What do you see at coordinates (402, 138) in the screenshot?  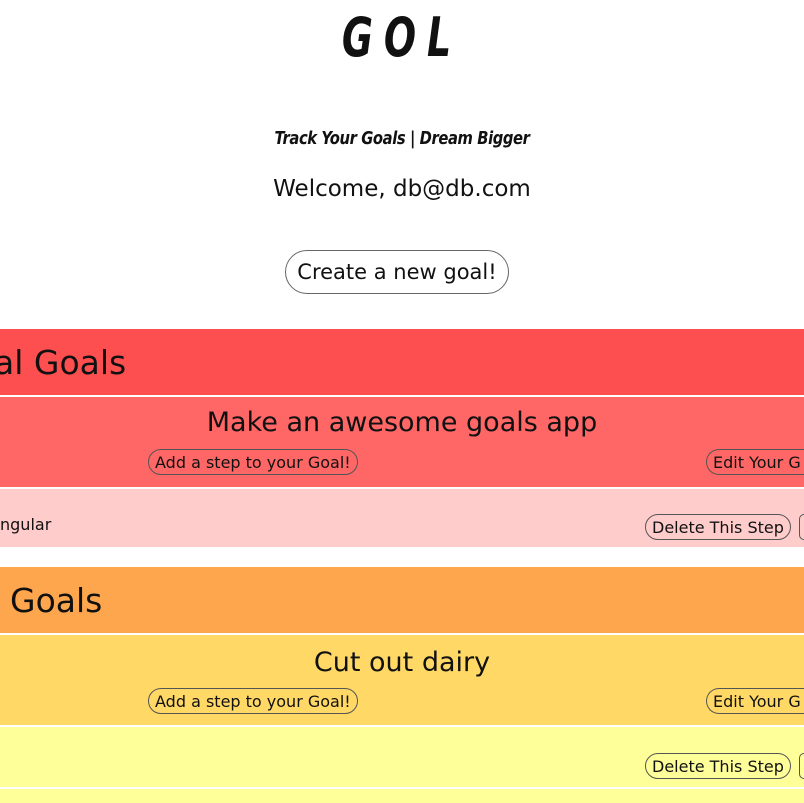 I see `tagline: Track Your Goals | Dream Bigger` at bounding box center [402, 138].